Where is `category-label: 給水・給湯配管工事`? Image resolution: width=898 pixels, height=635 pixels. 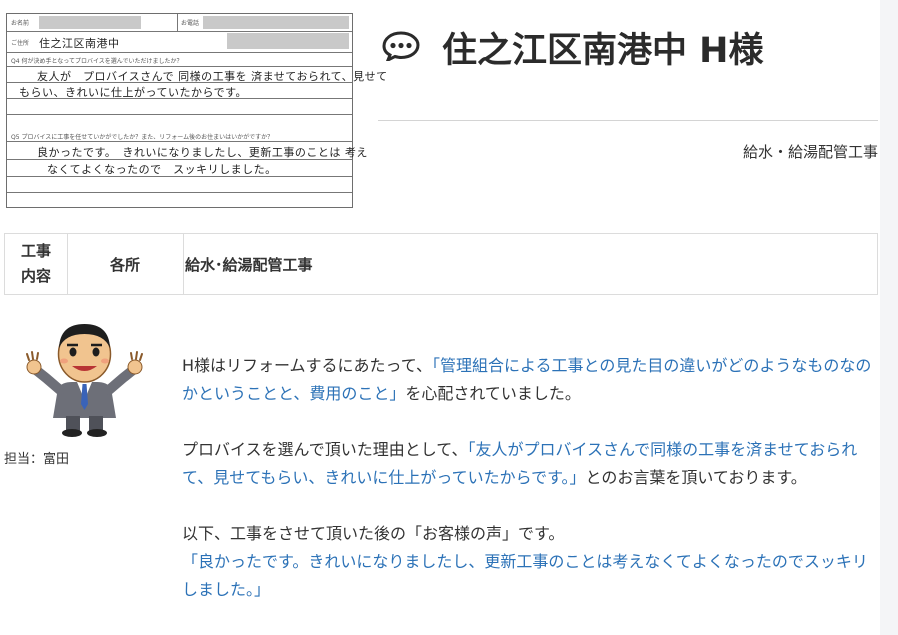 category-label: 給水・給湯配管工事 is located at coordinates (810, 152).